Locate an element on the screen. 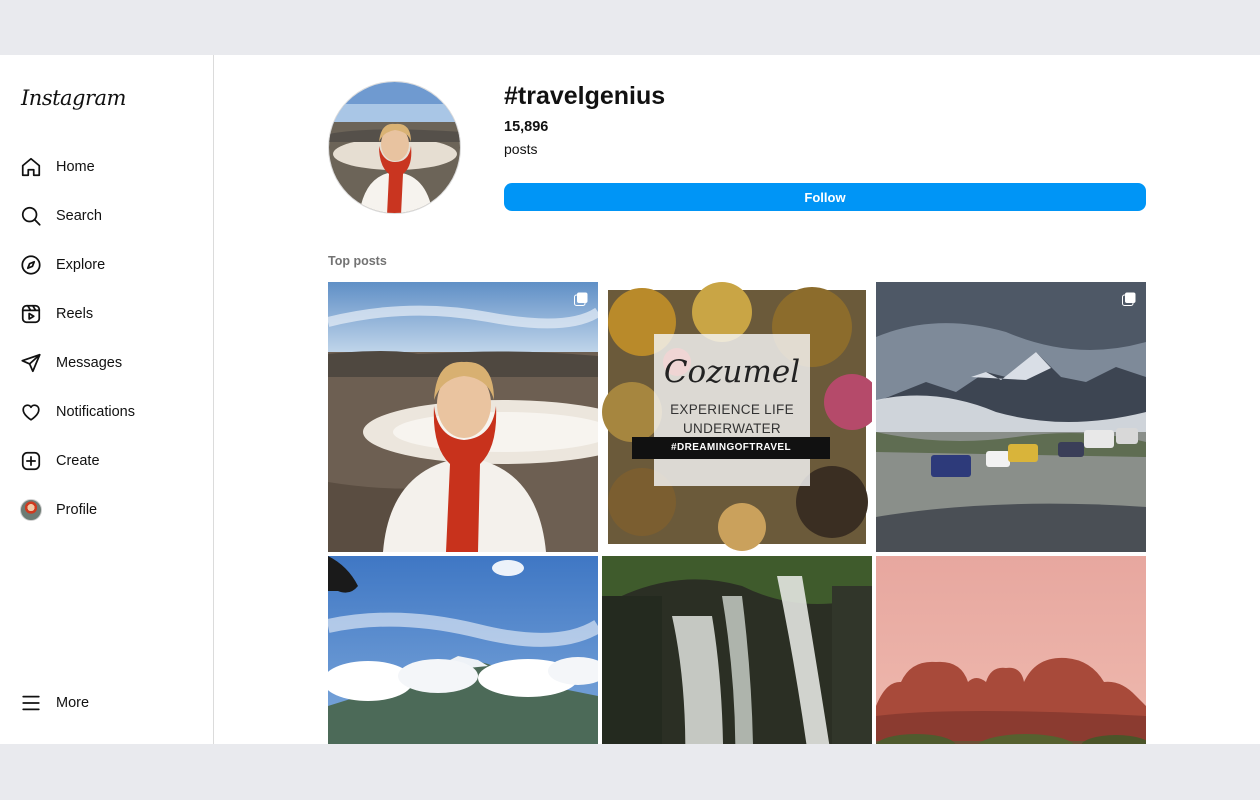 This screenshot has height=800, width=1260. instagram-logo: Instagram is located at coordinates (73, 98).